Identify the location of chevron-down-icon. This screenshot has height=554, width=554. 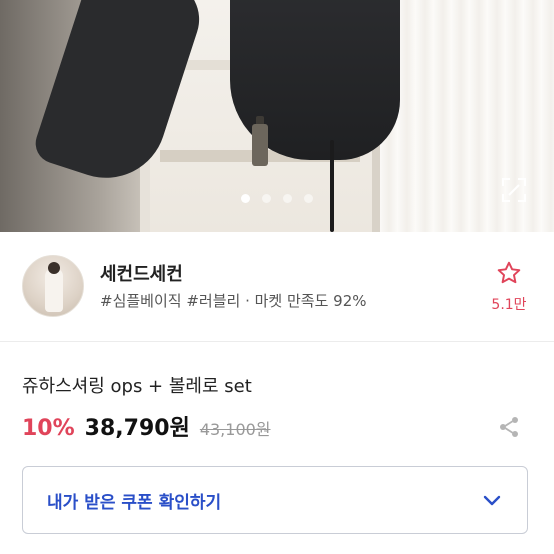
(492, 500).